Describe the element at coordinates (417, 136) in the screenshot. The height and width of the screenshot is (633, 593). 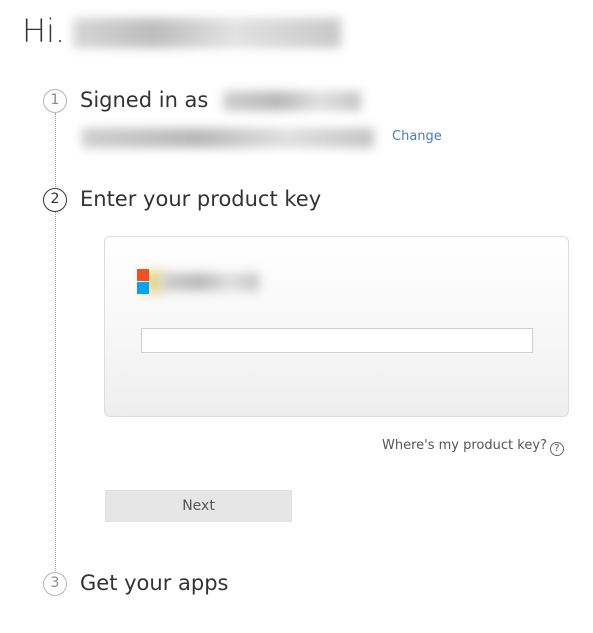
I see `change-account-link: Change` at that location.